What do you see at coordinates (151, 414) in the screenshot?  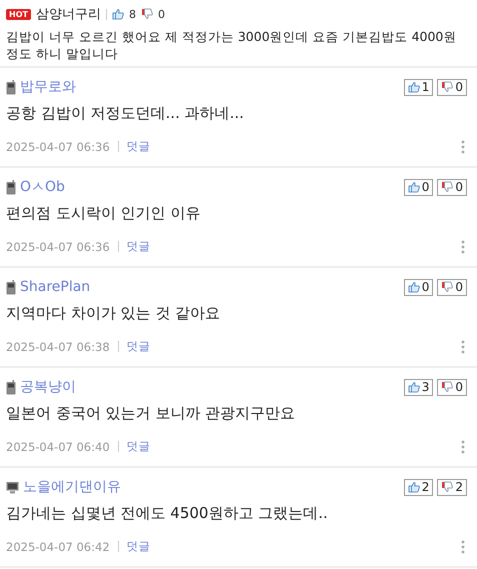 I see `comment-text: 일본어 중국어 있는거 보니까 관광지구만요` at bounding box center [151, 414].